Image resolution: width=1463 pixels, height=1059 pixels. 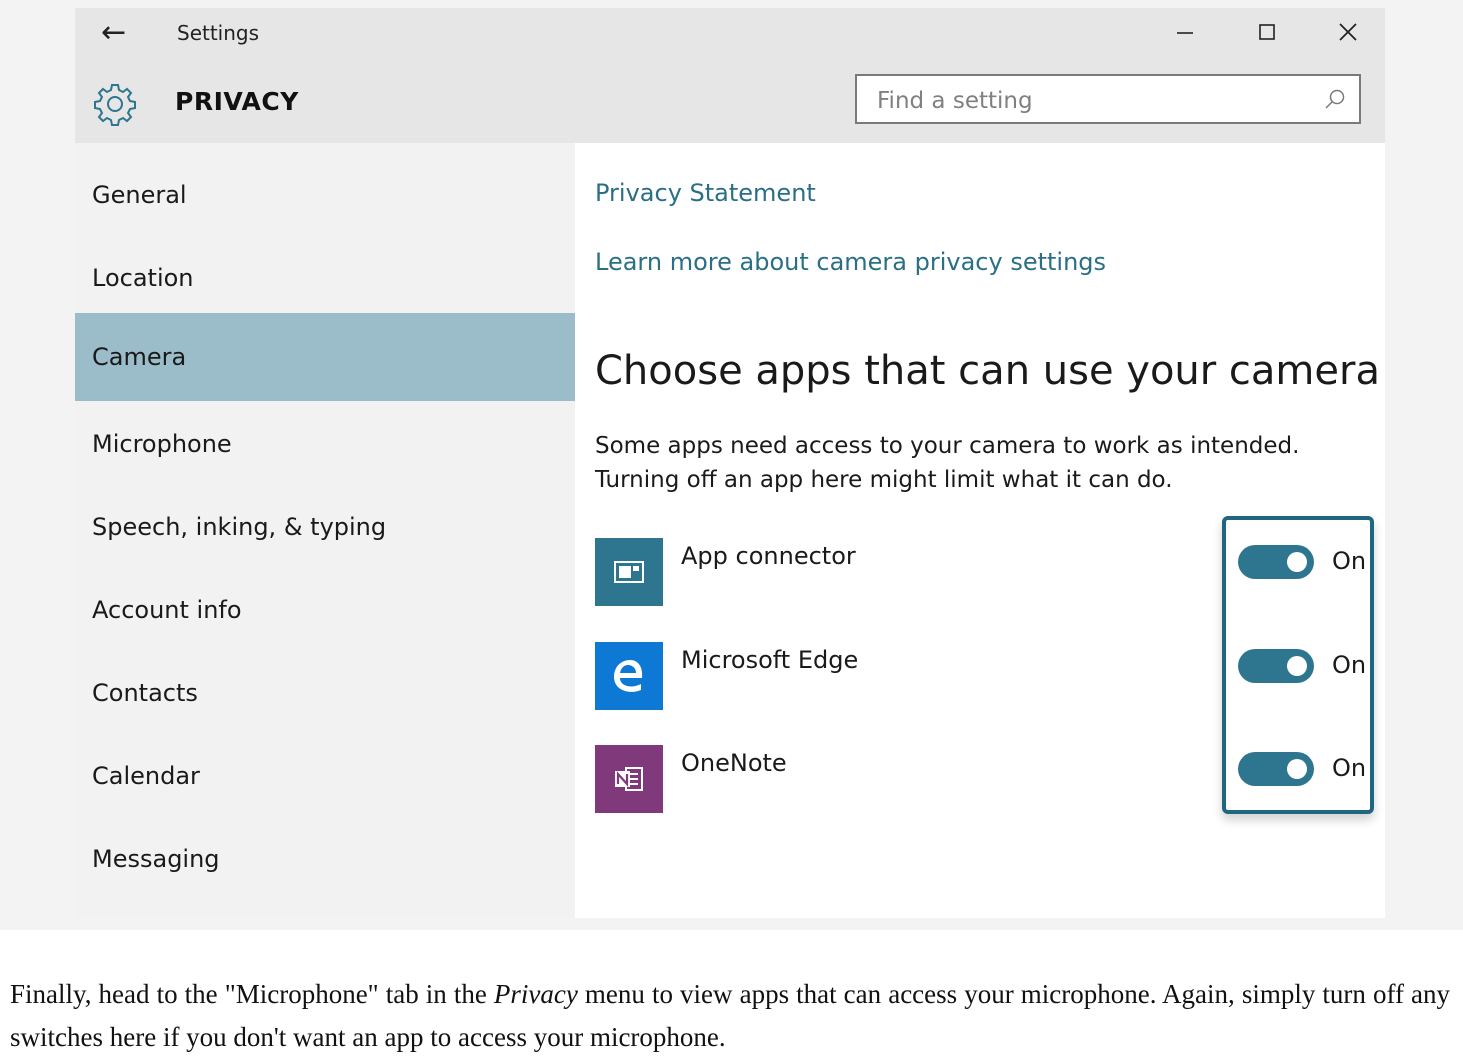 I want to click on privacy-statement-link: Privacy Statement, so click(x=705, y=193).